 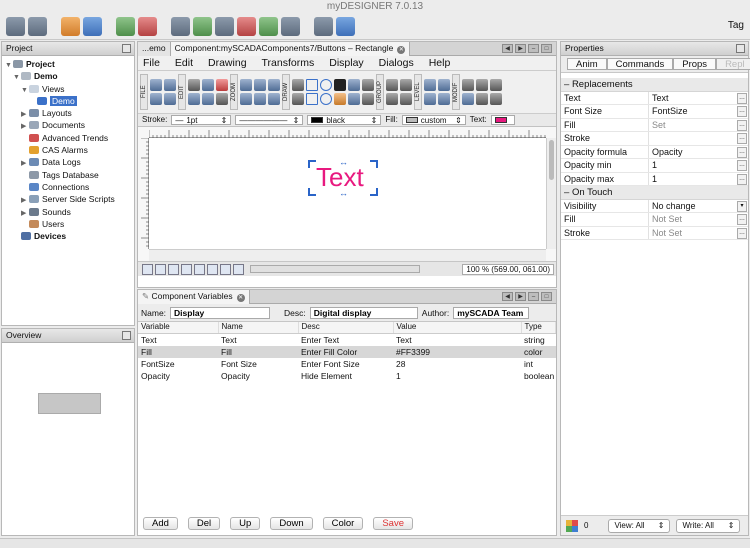 I want to click on cut-icon, so click(x=194, y=85).